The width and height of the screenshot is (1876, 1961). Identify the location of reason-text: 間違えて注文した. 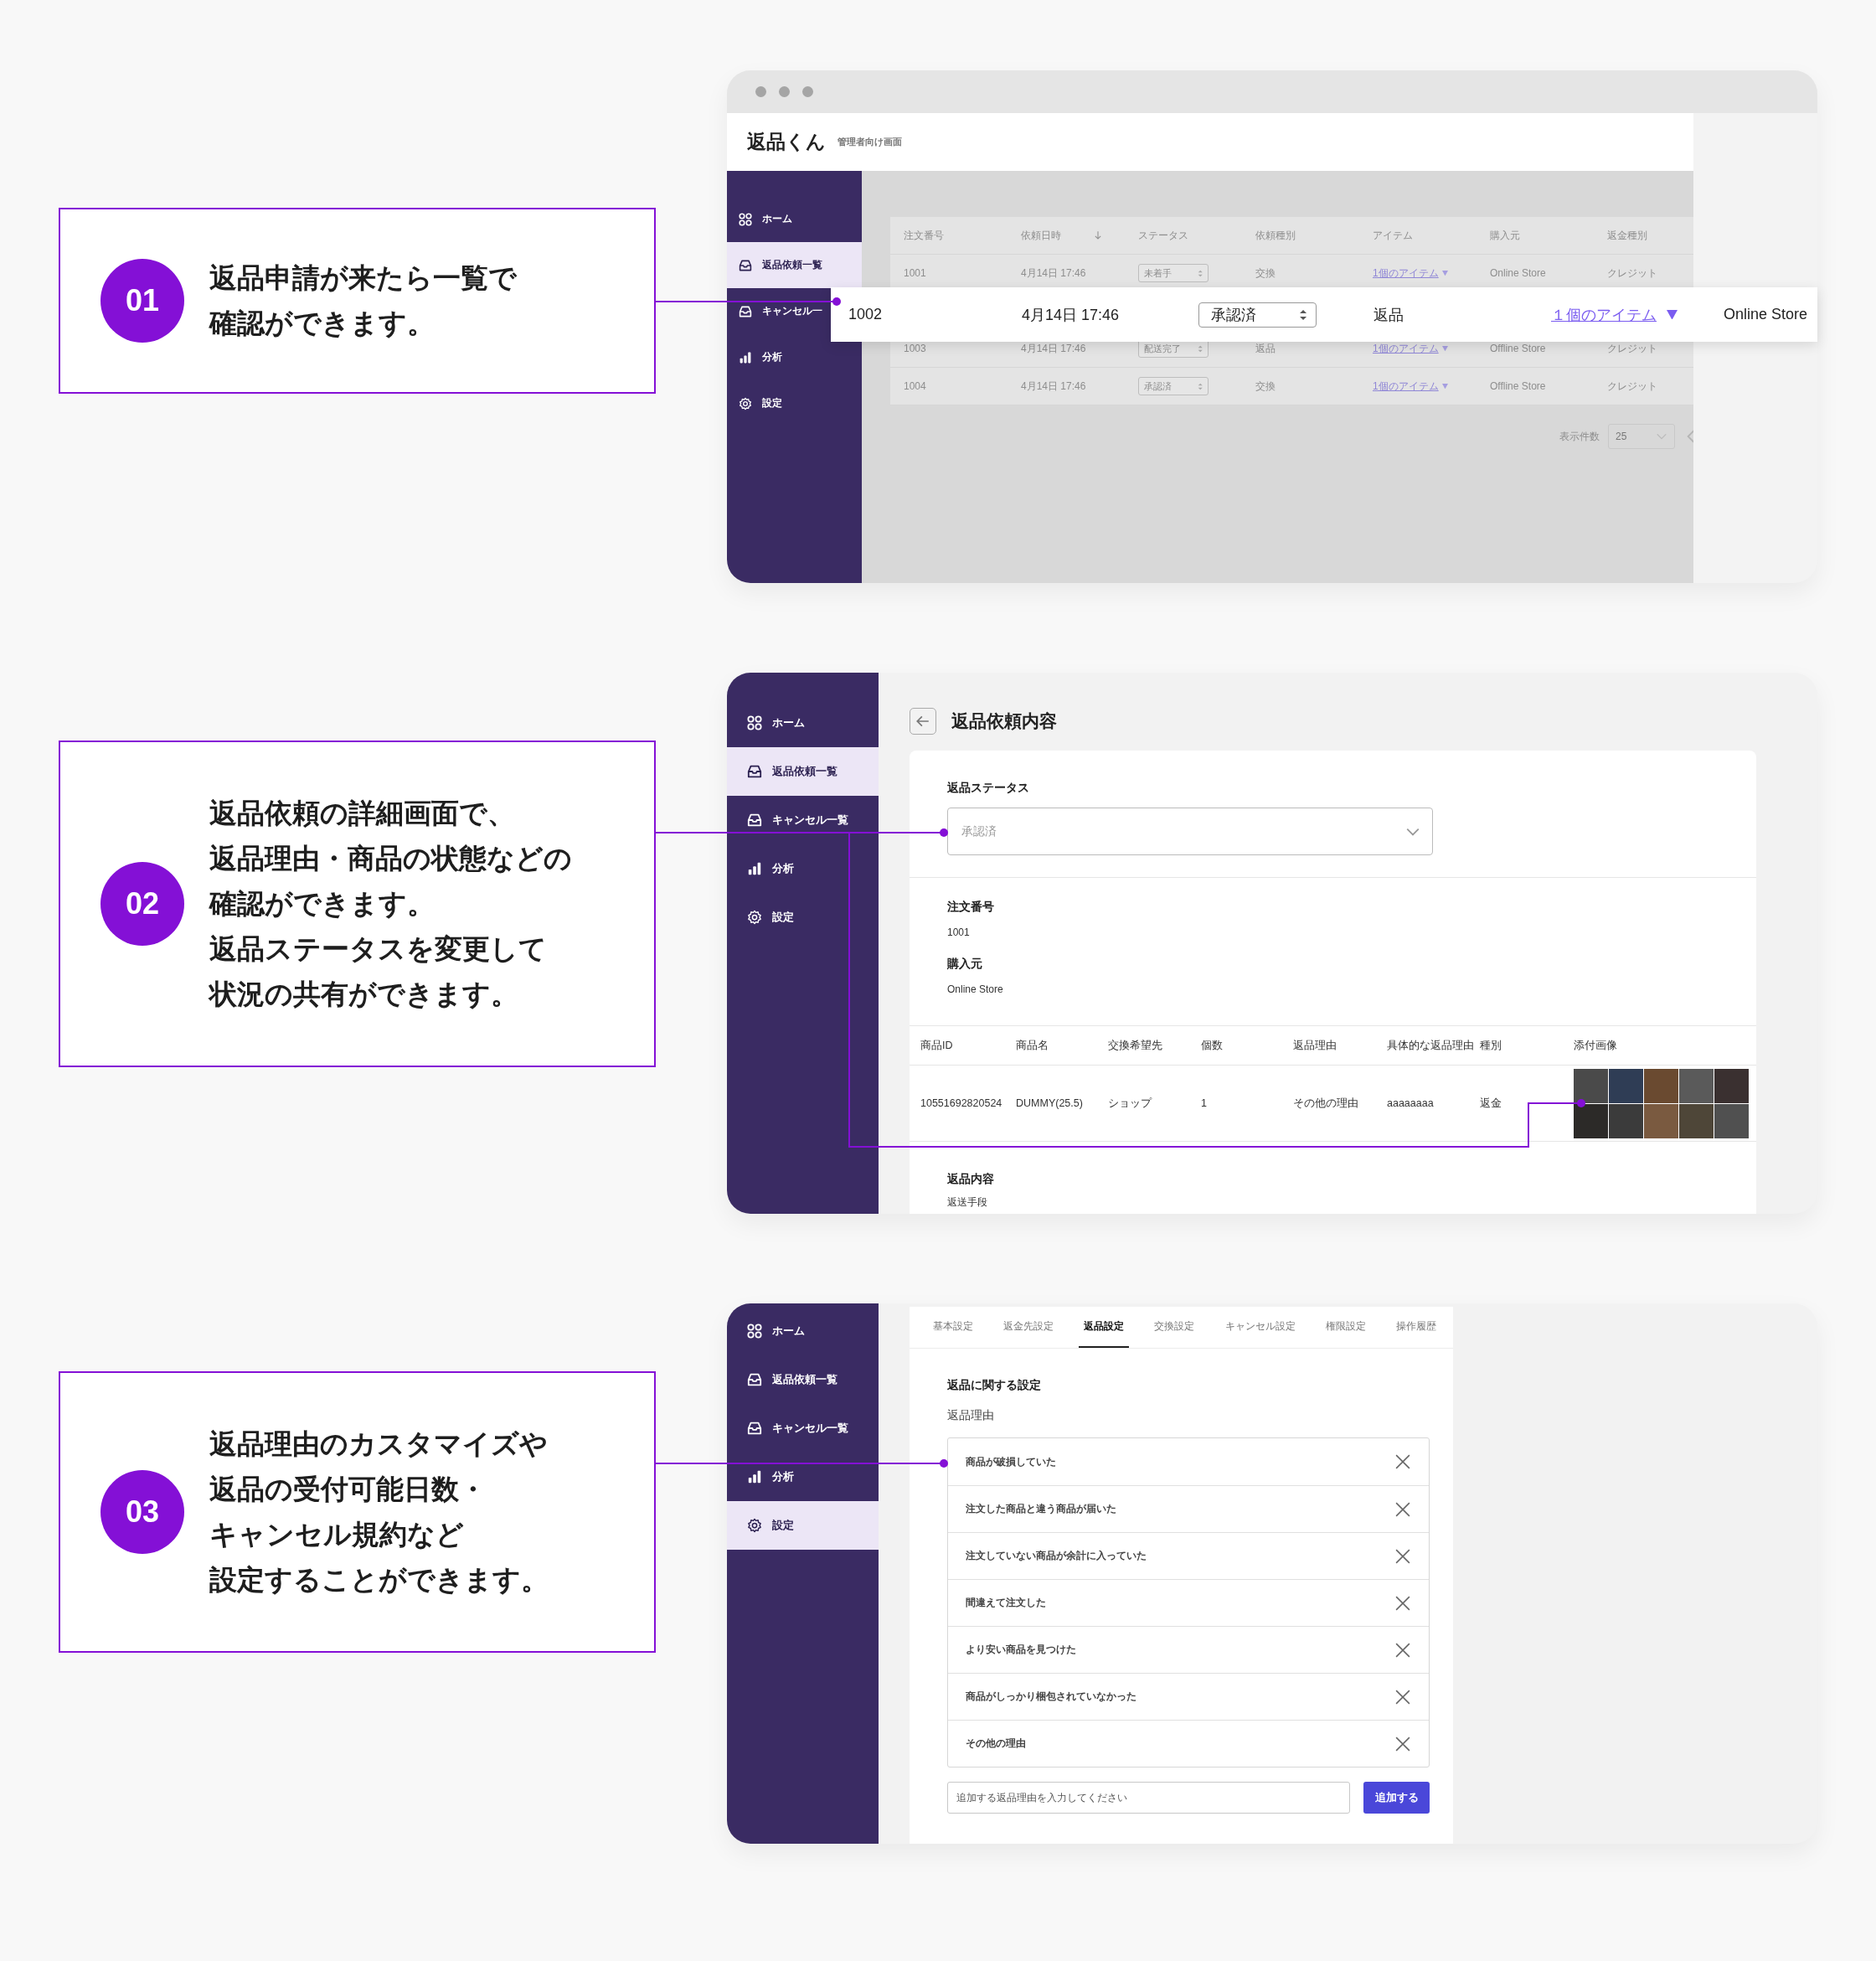
(1006, 1603).